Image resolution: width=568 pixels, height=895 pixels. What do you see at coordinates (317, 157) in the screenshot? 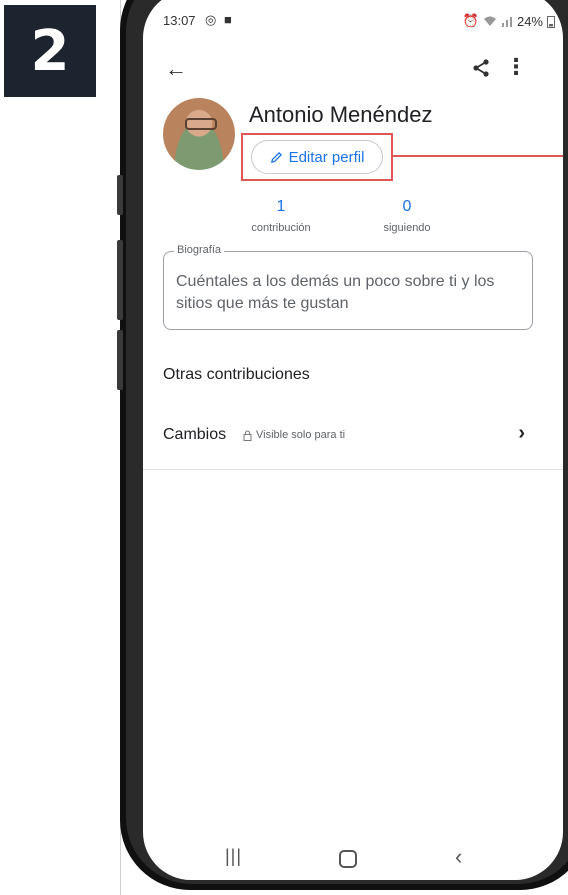
I see `highlight-box` at bounding box center [317, 157].